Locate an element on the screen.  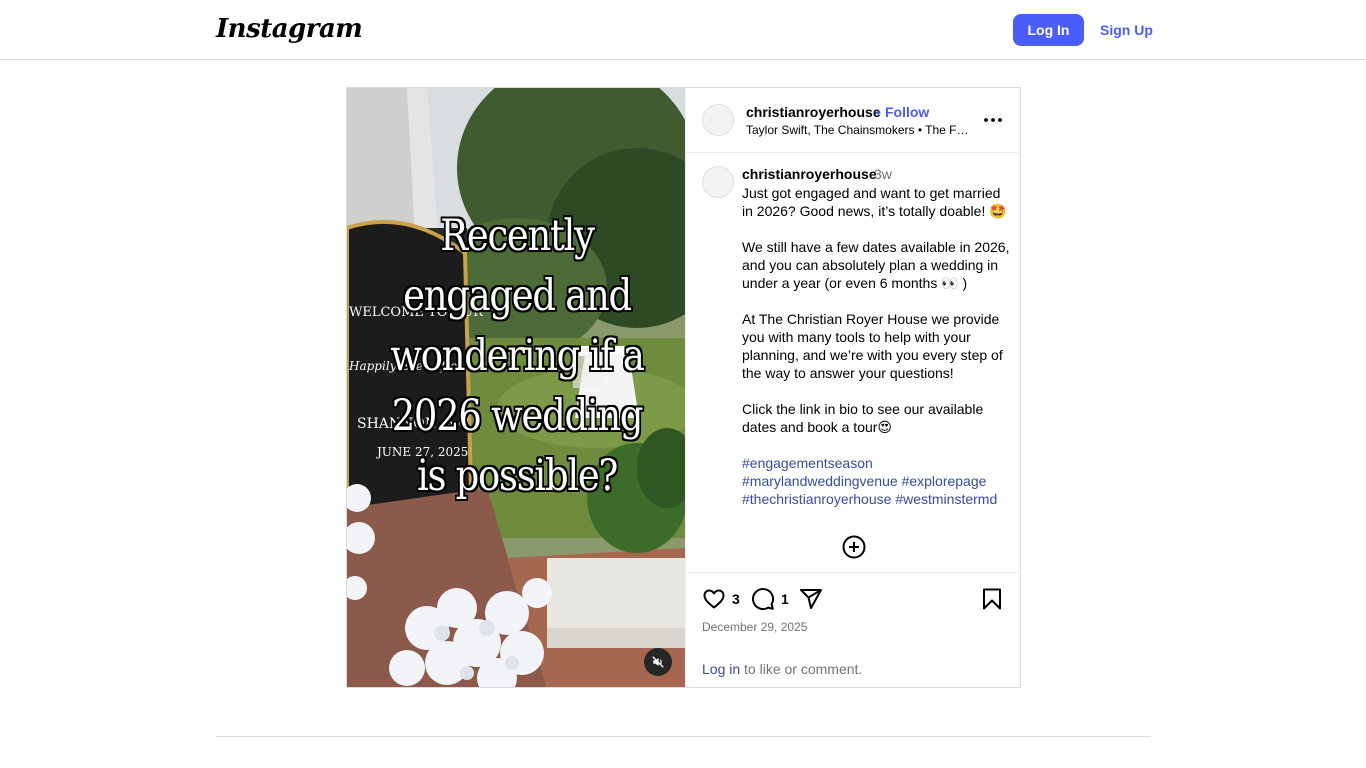
login-prompt: Log in to like or comment. is located at coordinates (782, 669).